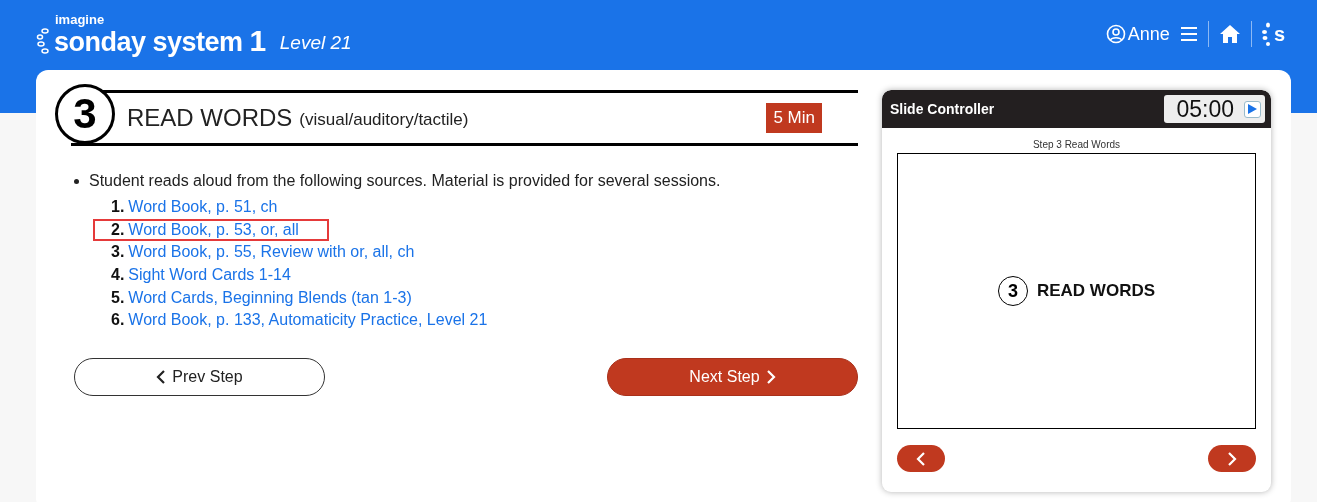  What do you see at coordinates (384, 120) in the screenshot?
I see `step-subtitle: (visual/auditory/tactile)` at bounding box center [384, 120].